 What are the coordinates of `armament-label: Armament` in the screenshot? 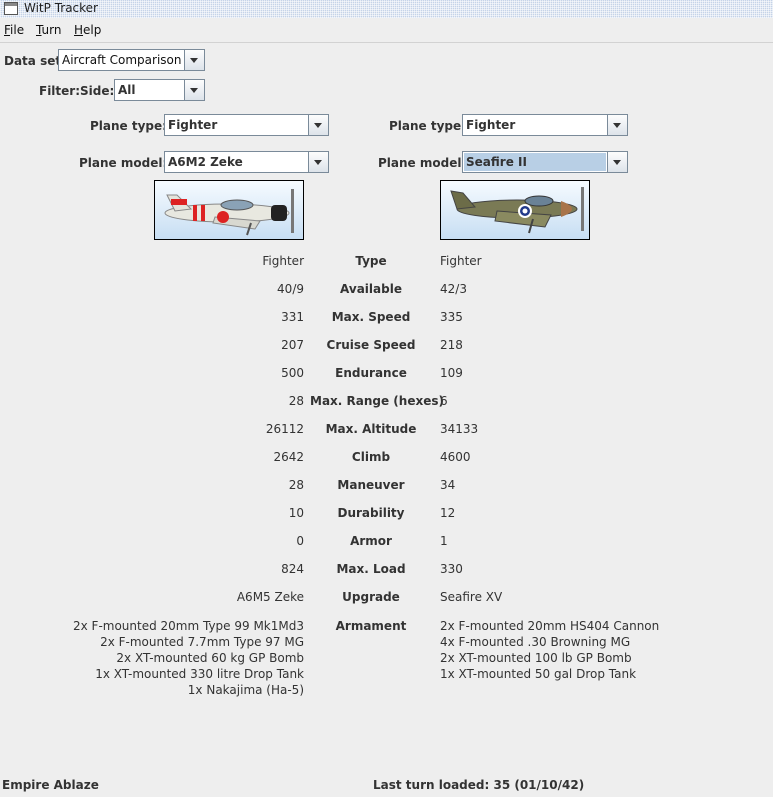 It's located at (371, 626).